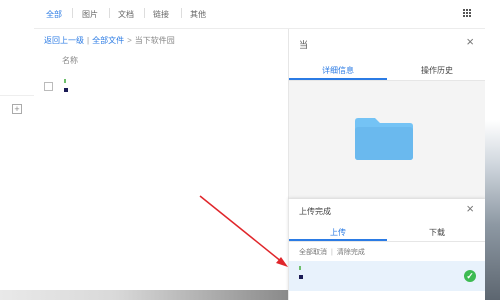 The width and height of the screenshot is (500, 300). I want to click on filter-tab-links: 链接, so click(161, 14).